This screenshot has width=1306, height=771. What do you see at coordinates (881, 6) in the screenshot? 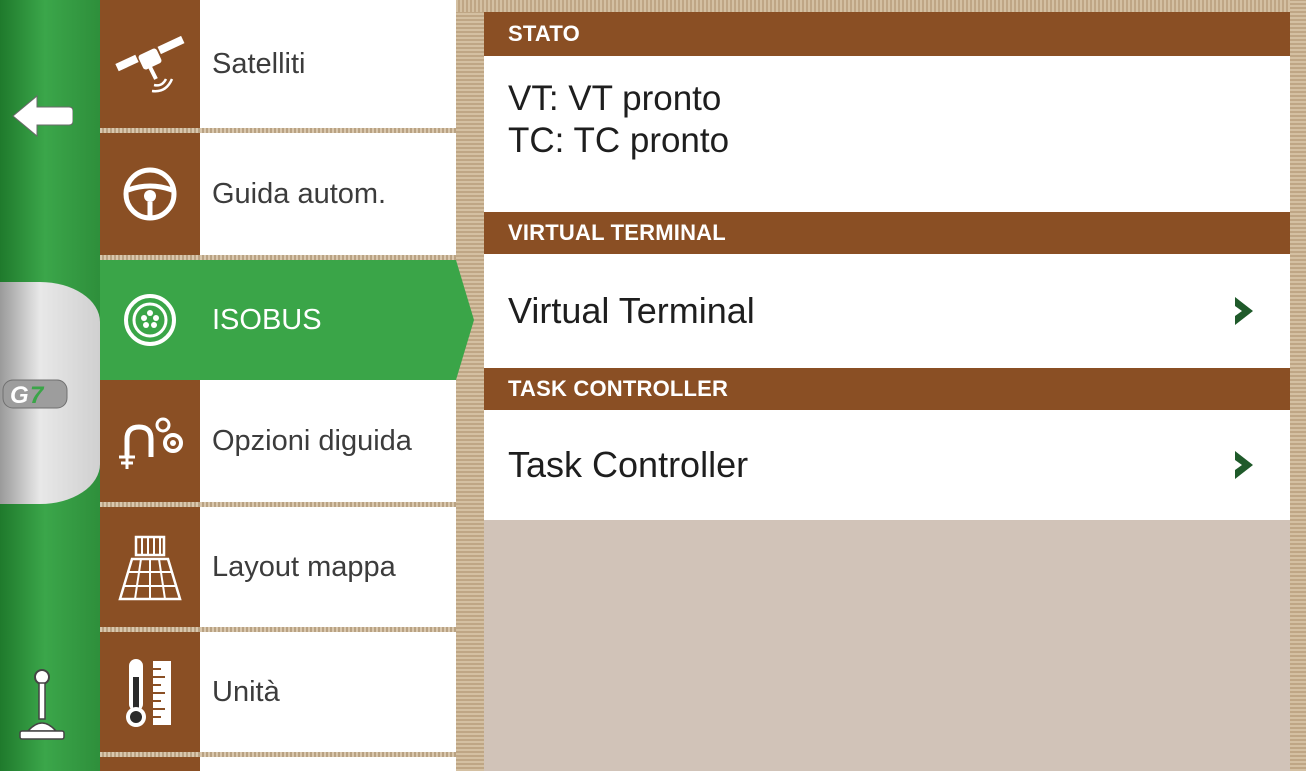
I see `textured-top-edge` at bounding box center [881, 6].